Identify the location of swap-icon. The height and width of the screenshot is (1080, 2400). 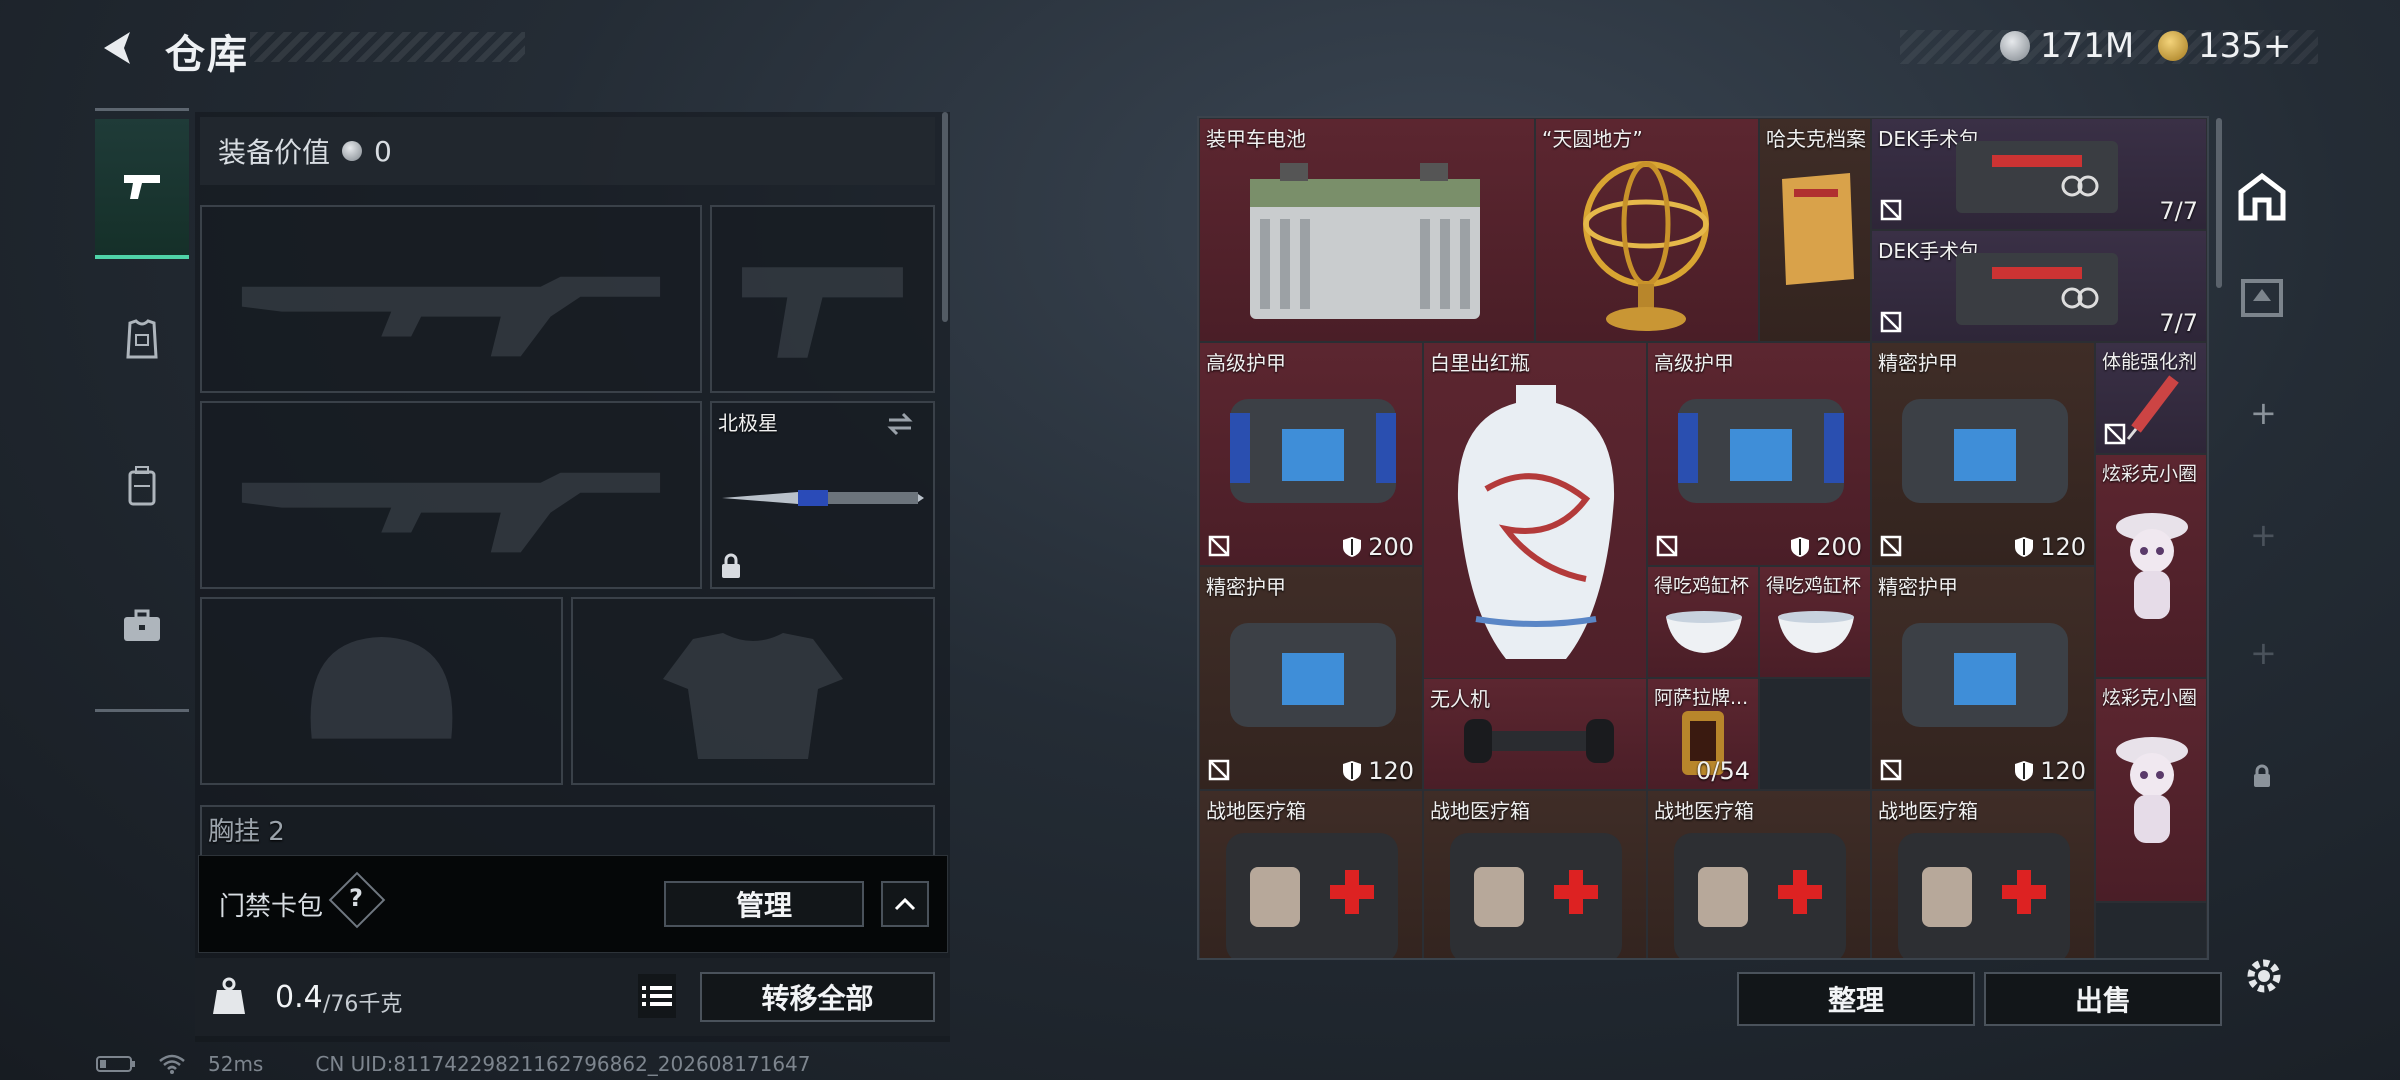
(900, 424).